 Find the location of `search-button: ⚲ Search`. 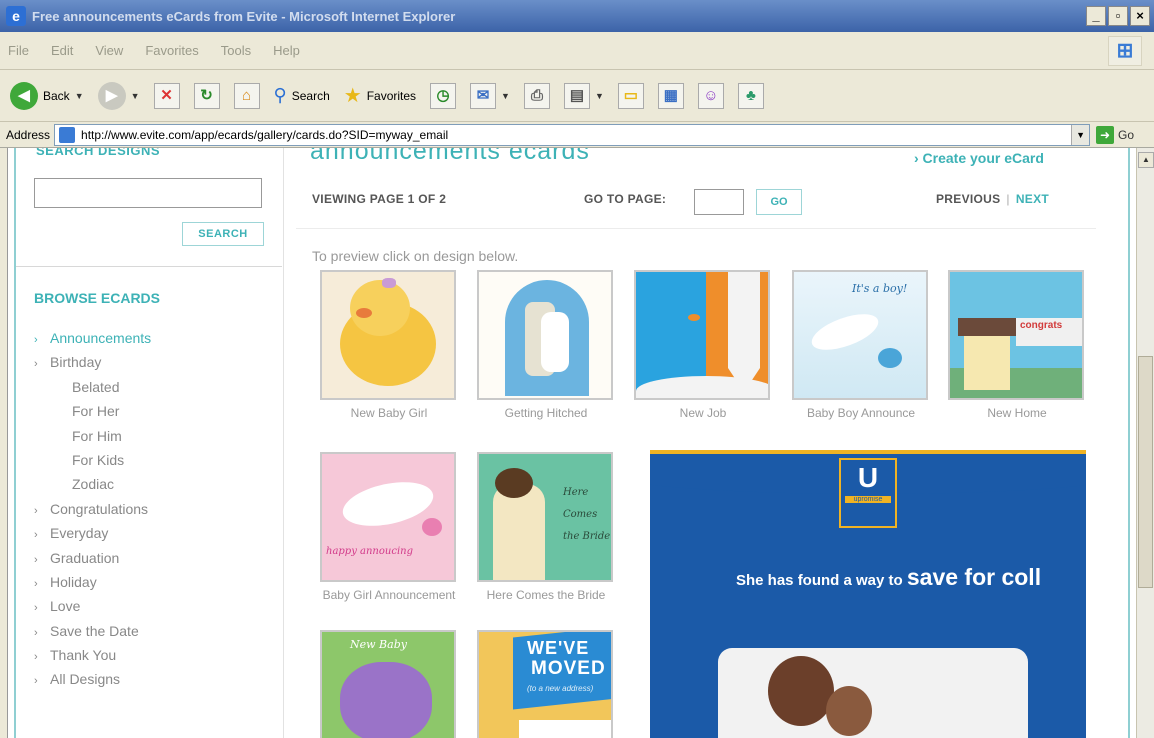

search-button: ⚲ Search is located at coordinates (302, 95).